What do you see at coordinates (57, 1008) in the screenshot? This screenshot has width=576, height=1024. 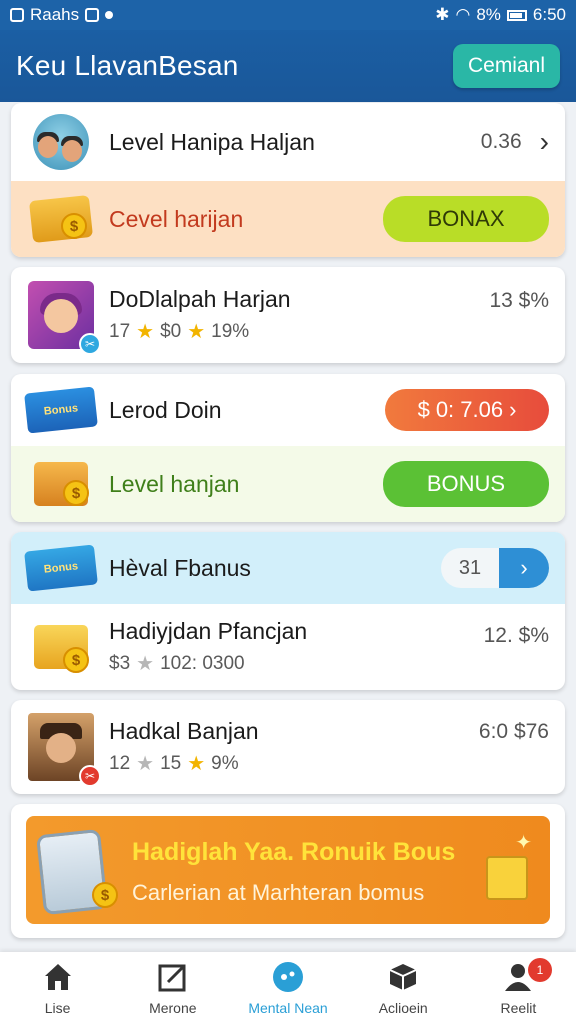 I see `nav-label: Lise` at bounding box center [57, 1008].